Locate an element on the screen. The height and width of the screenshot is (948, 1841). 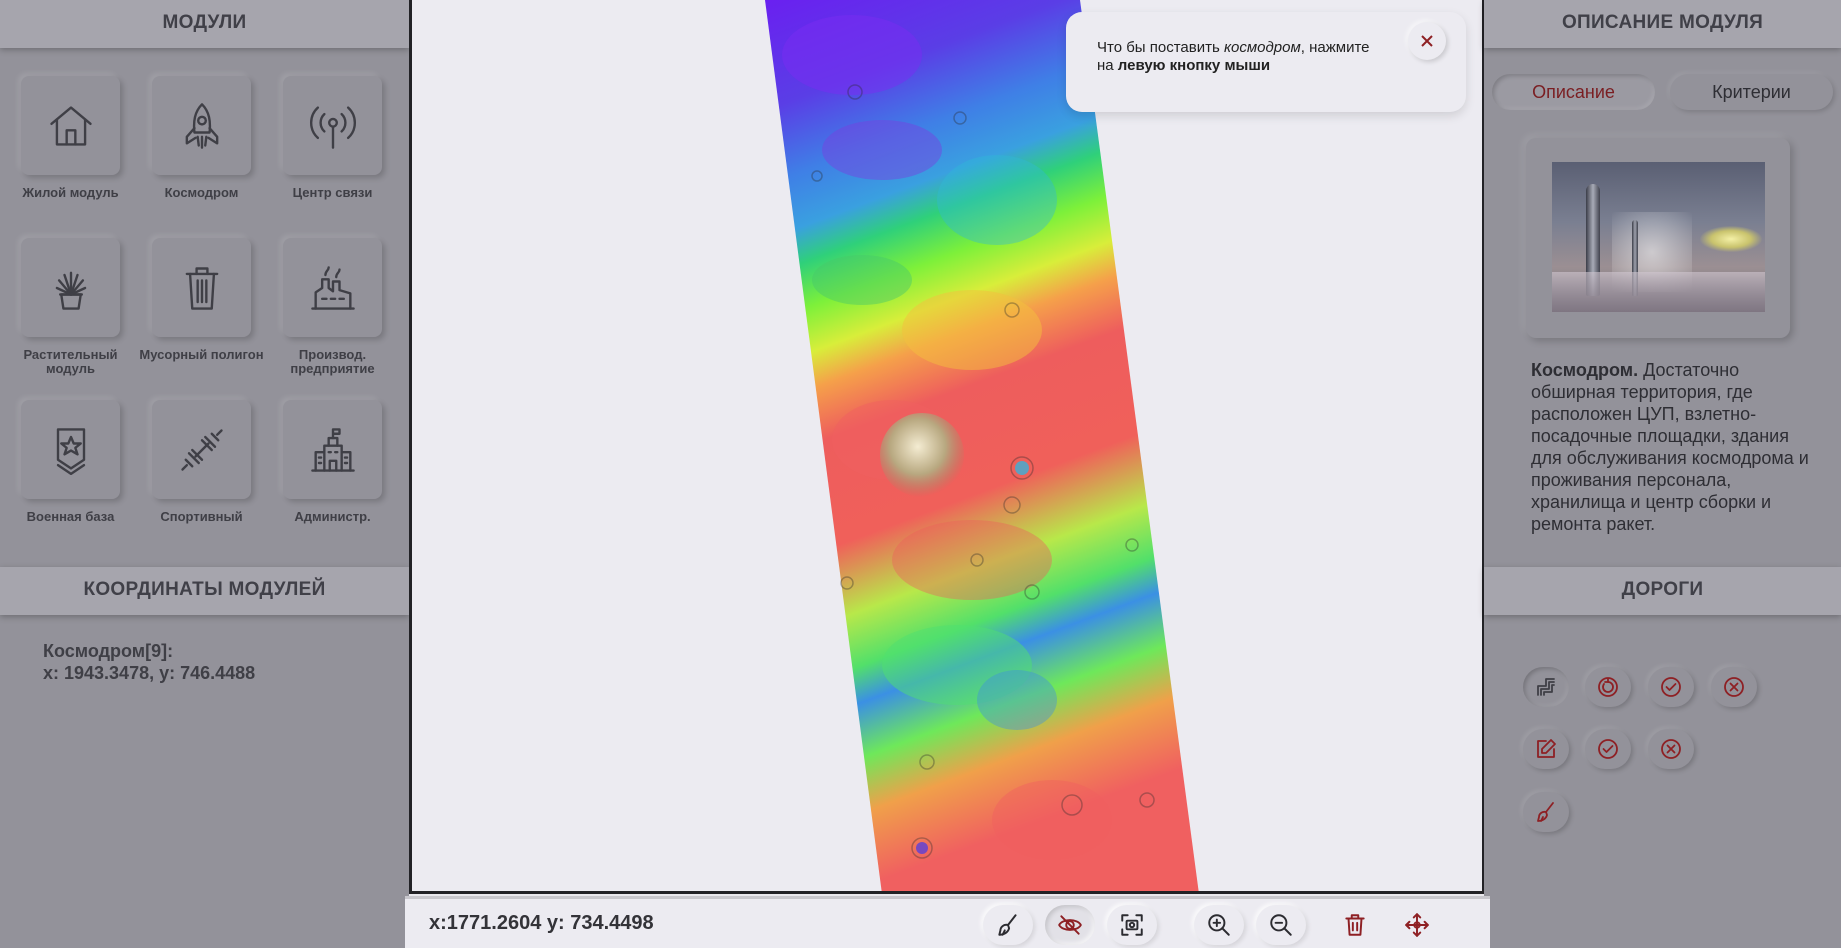
hint-module-name: космодром is located at coordinates (1262, 47).